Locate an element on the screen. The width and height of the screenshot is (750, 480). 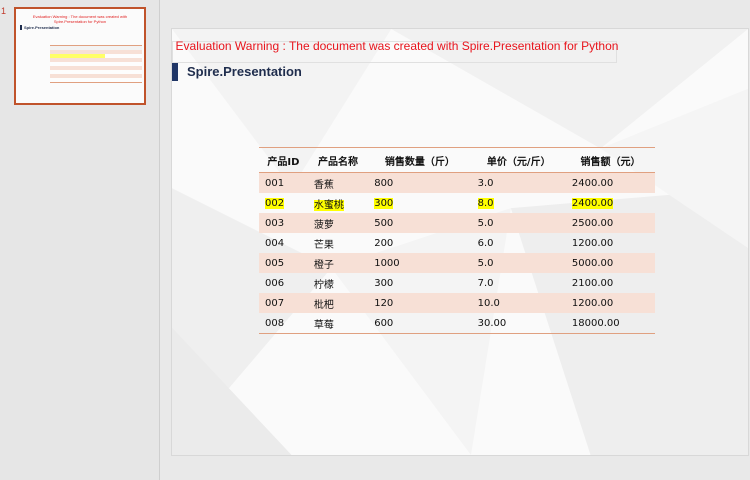
table-header-cell: 单价（元/斤） is located at coordinates (518, 160).